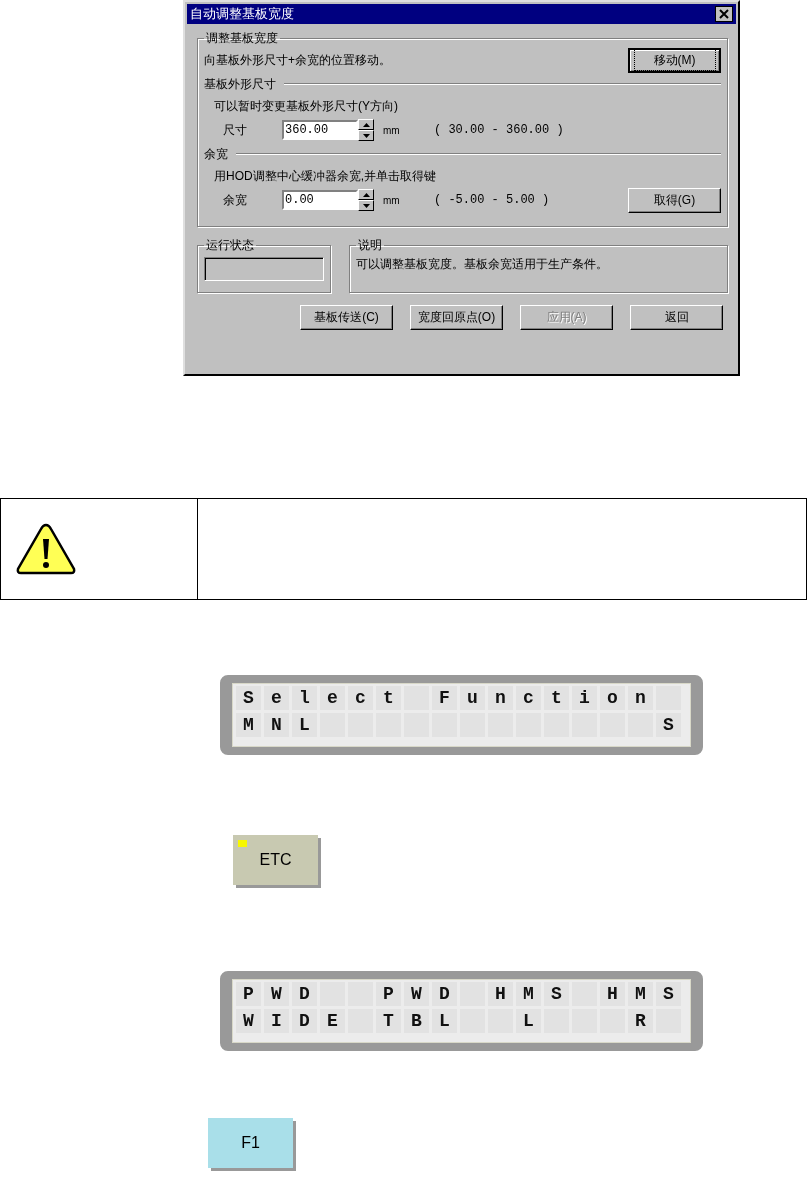 This screenshot has width=807, height=1181. Describe the element at coordinates (492, 200) in the screenshot. I see `range-text: ( -5.00 - 5.00 )` at that location.